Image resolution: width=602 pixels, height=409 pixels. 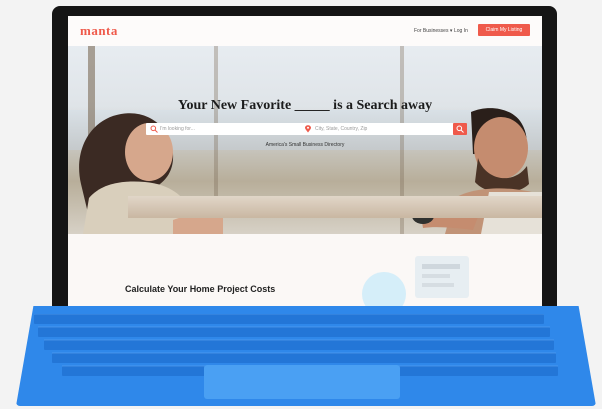 I want to click on for-businesses-menu: For Businesses ▾, so click(x=433, y=31).